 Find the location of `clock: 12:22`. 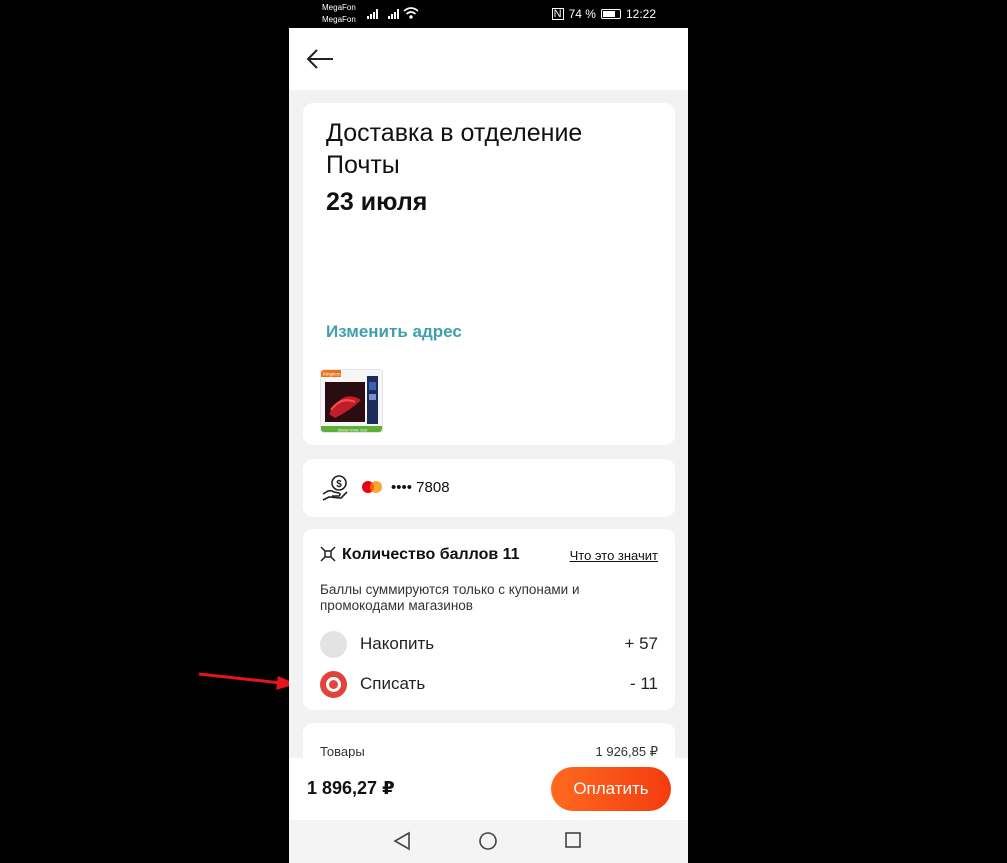

clock: 12:22 is located at coordinates (640, 14).